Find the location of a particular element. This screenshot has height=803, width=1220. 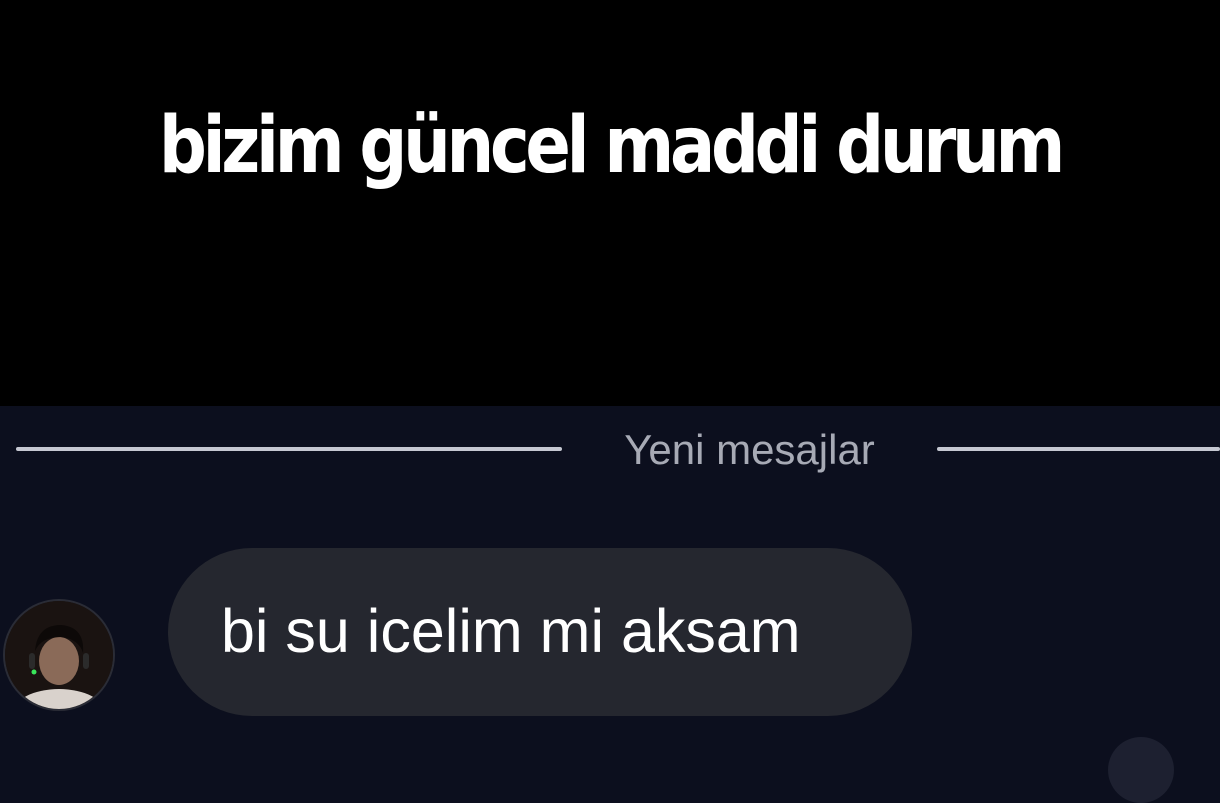

message-text: bi su icelim mi aksam is located at coordinates (511, 631).